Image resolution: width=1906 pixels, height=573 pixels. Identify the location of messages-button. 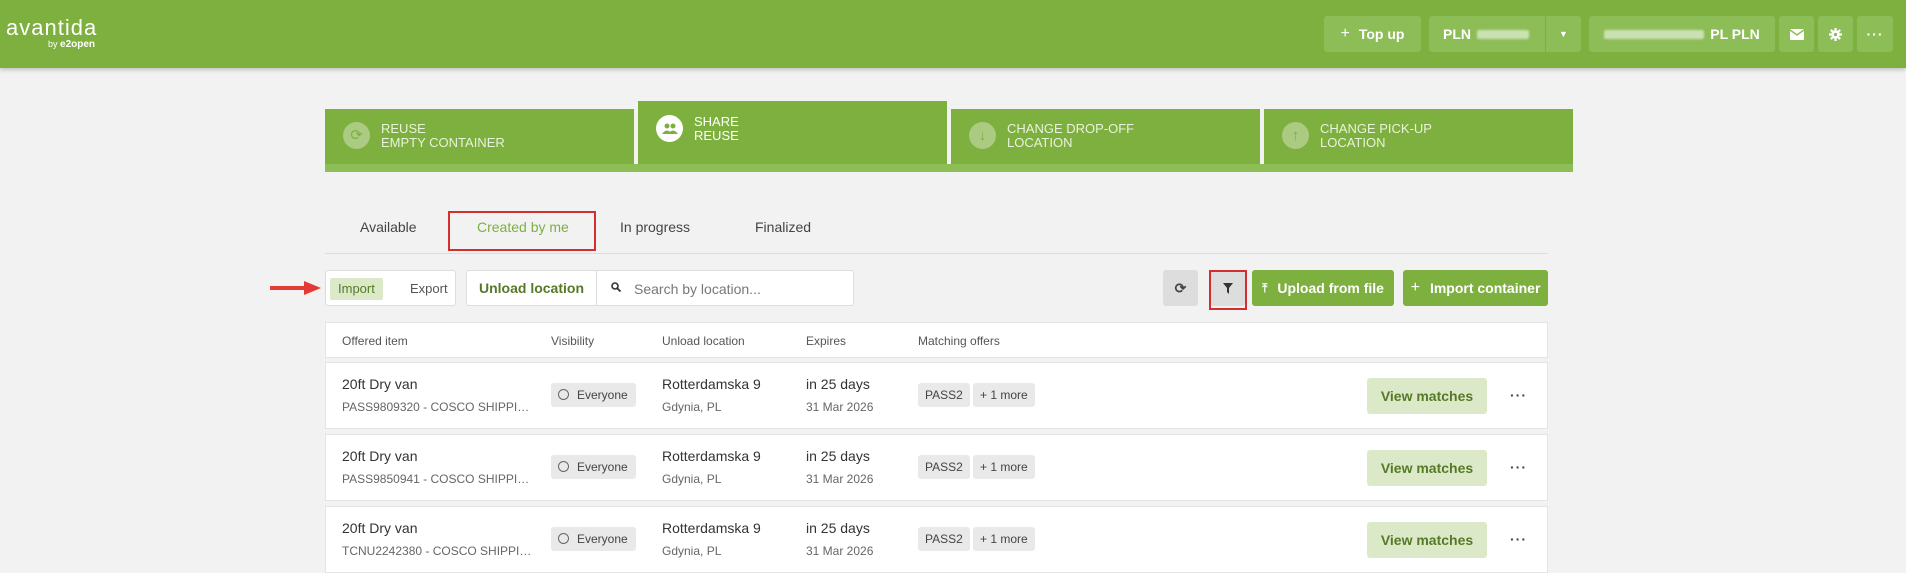
(1796, 34).